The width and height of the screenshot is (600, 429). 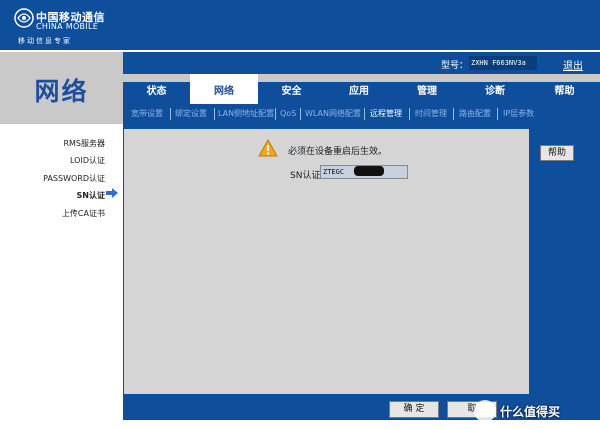 What do you see at coordinates (485, 411) in the screenshot?
I see `watermark-logo-icon` at bounding box center [485, 411].